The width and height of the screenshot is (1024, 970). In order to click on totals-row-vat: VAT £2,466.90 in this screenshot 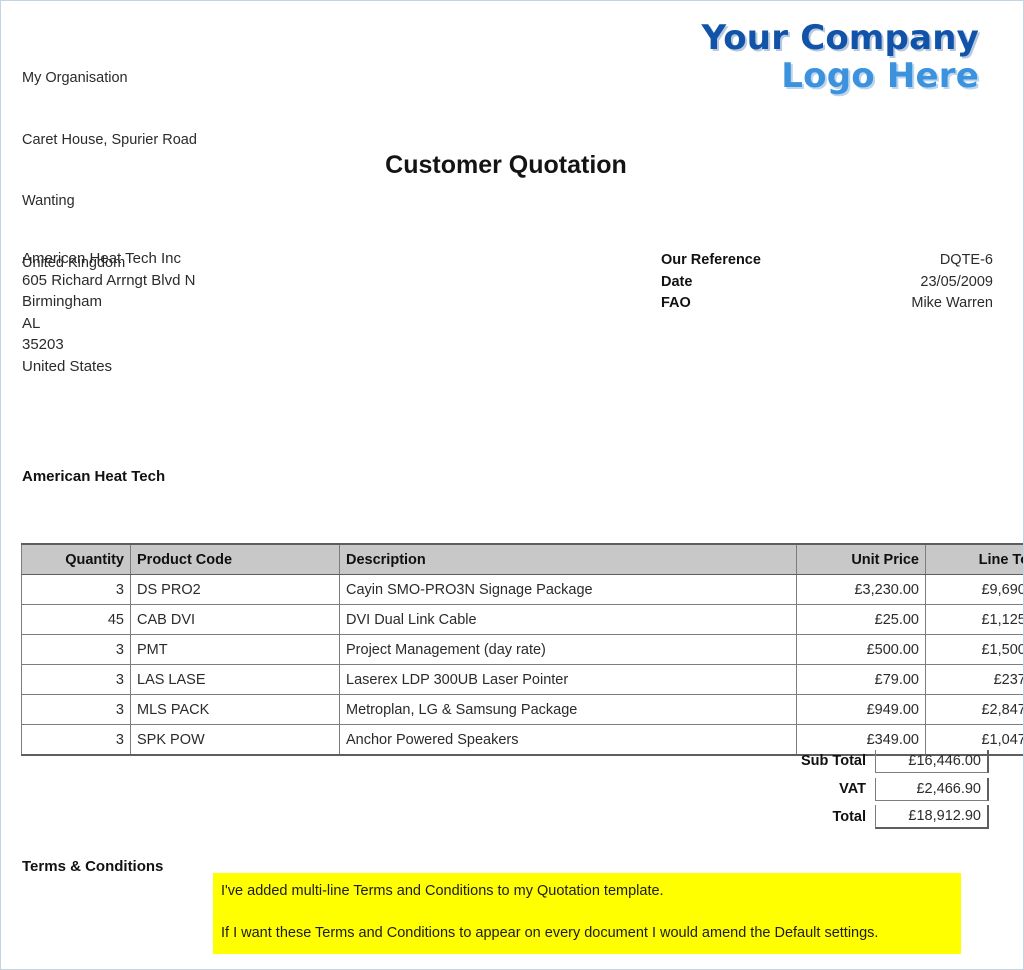, I will do `click(795, 789)`.